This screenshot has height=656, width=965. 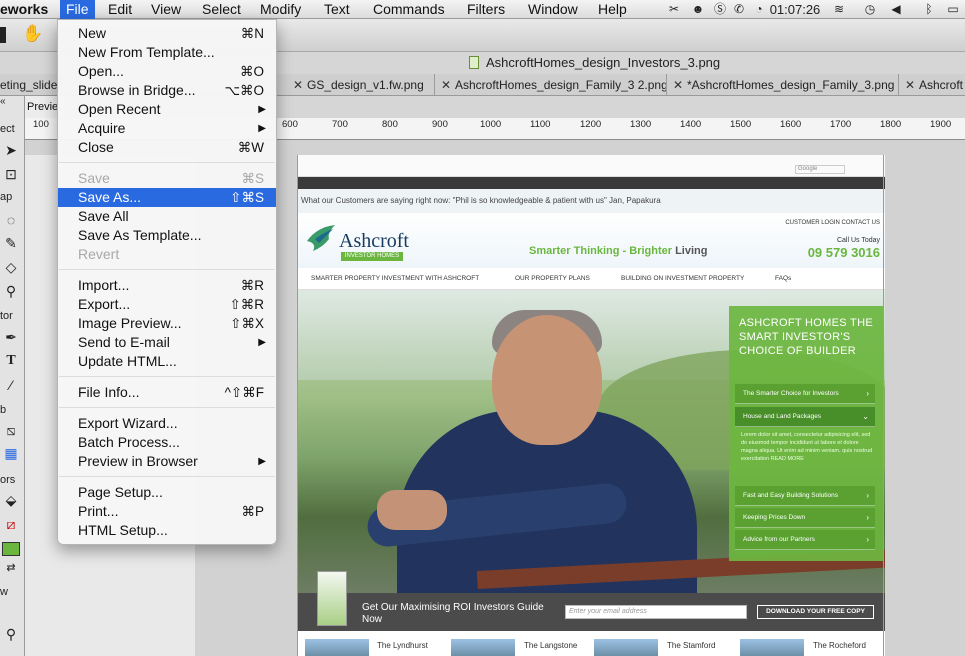 I want to click on menu-view: View, so click(x=166, y=9).